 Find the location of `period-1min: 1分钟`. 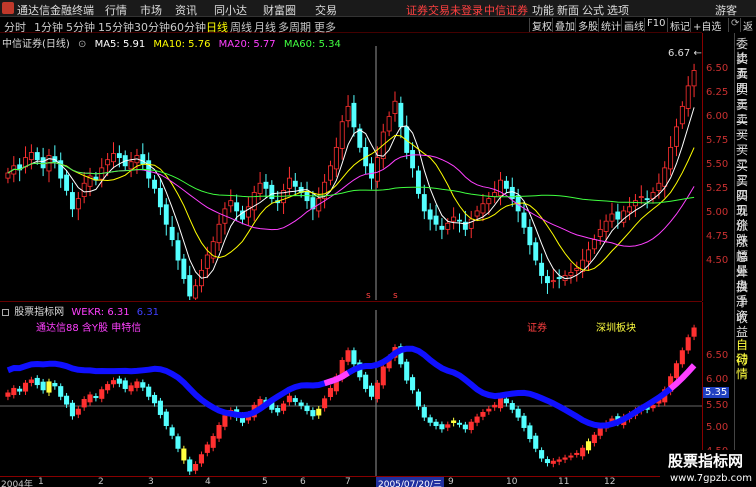

period-1min: 1分钟 is located at coordinates (48, 27).